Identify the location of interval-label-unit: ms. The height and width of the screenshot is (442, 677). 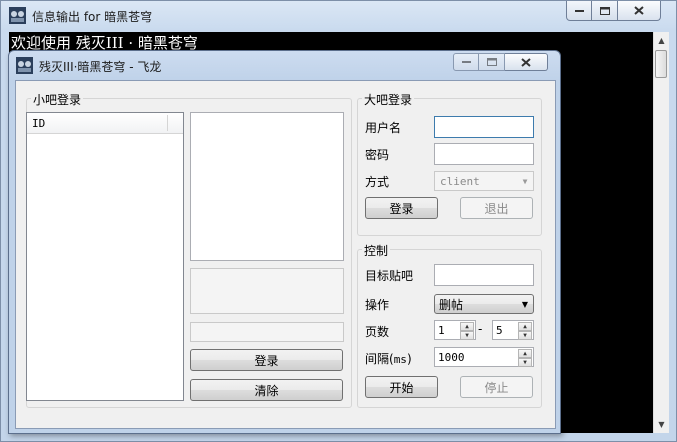
(400, 359).